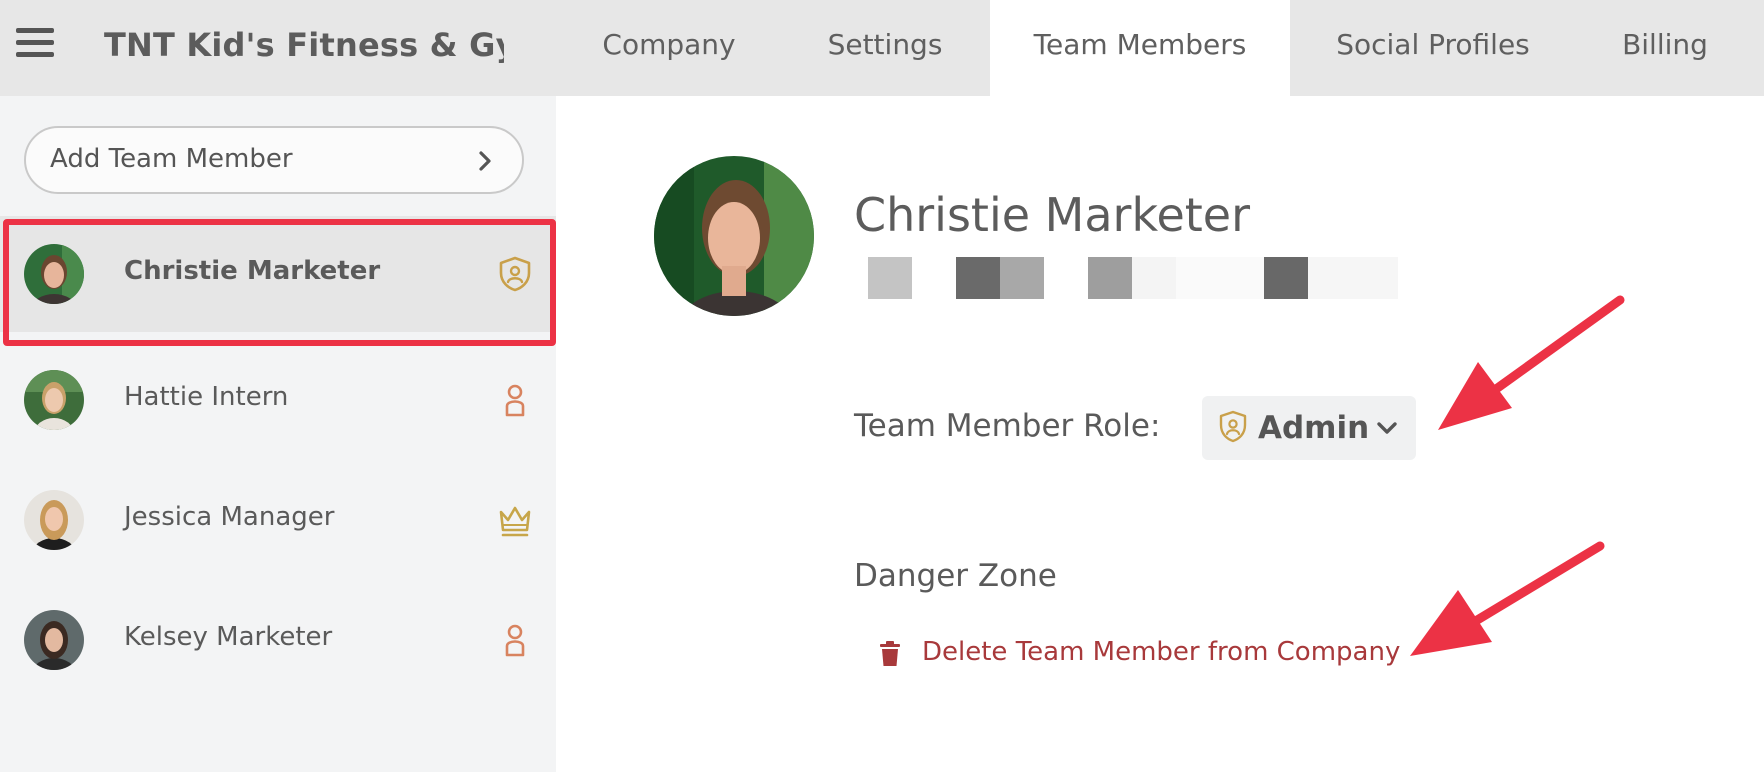 The image size is (1764, 772). What do you see at coordinates (1133, 278) in the screenshot?
I see `redacted-email` at bounding box center [1133, 278].